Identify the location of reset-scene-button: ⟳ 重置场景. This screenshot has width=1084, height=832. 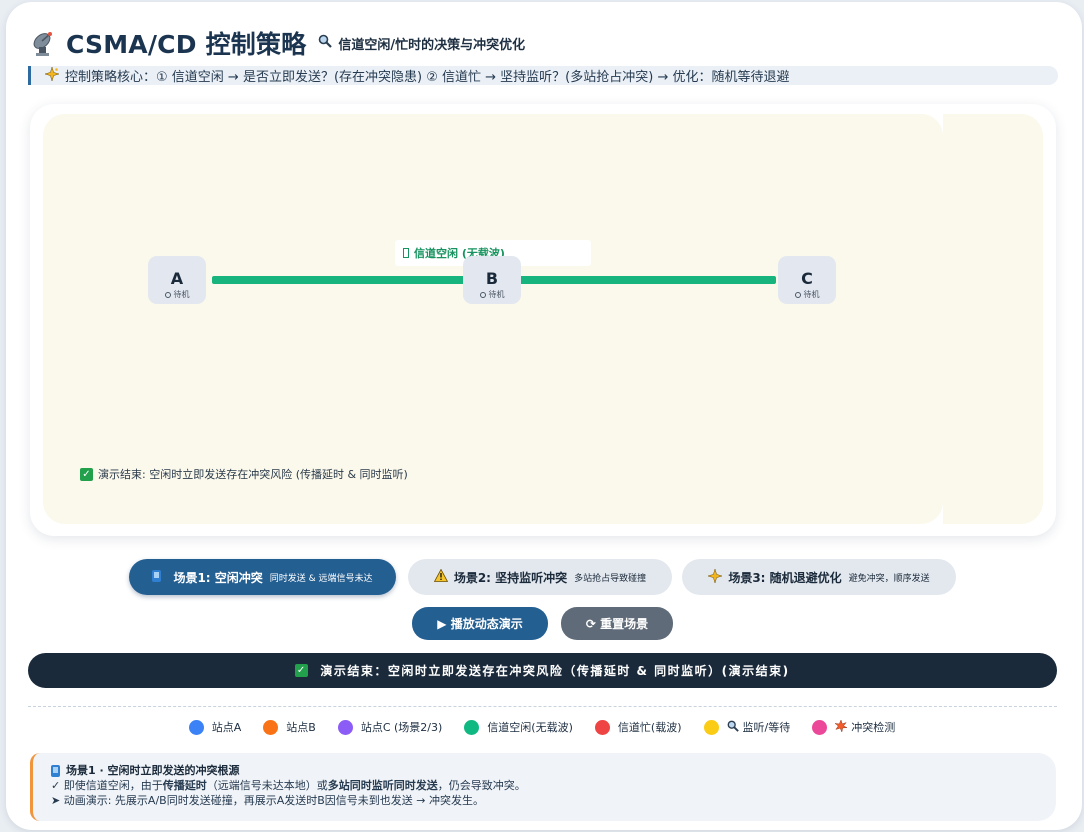
(617, 623).